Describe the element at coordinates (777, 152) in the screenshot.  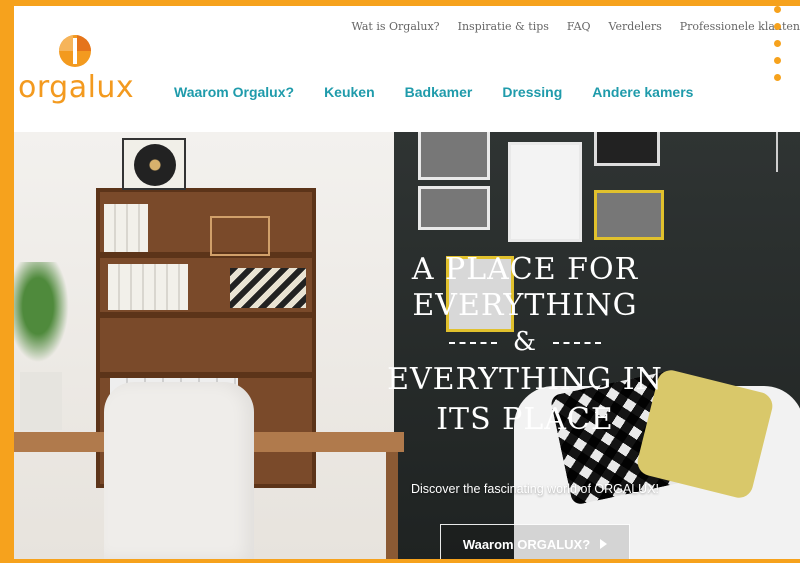
I see `pendant-lamp-cord` at that location.